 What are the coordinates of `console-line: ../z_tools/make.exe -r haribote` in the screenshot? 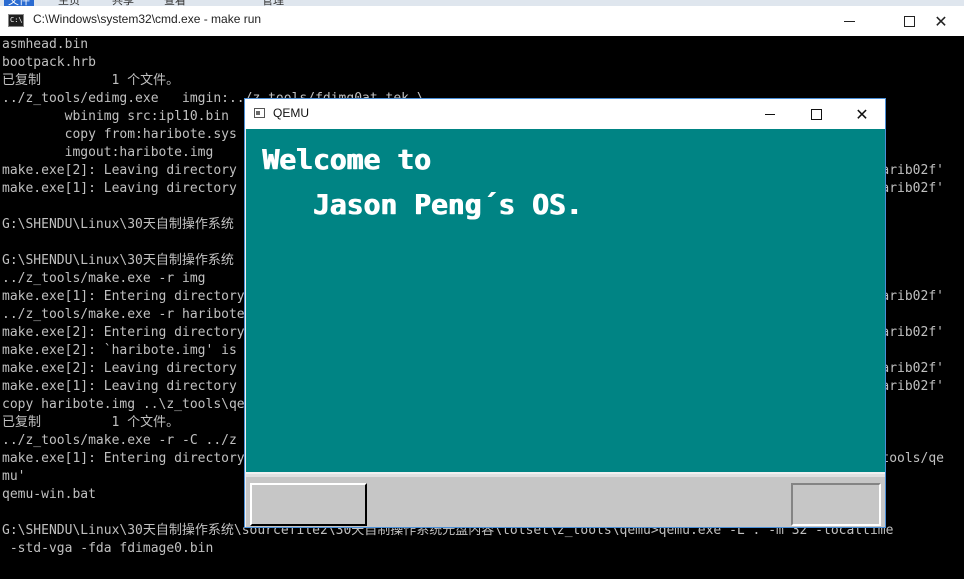 It's located at (123, 314).